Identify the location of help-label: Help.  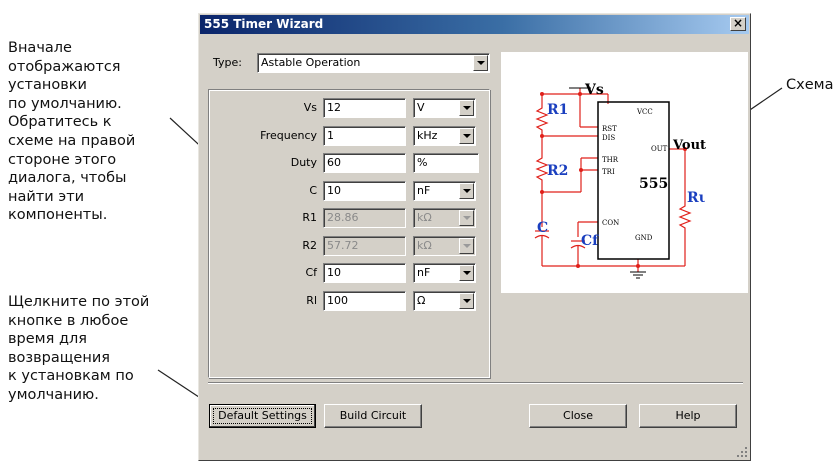
(688, 415).